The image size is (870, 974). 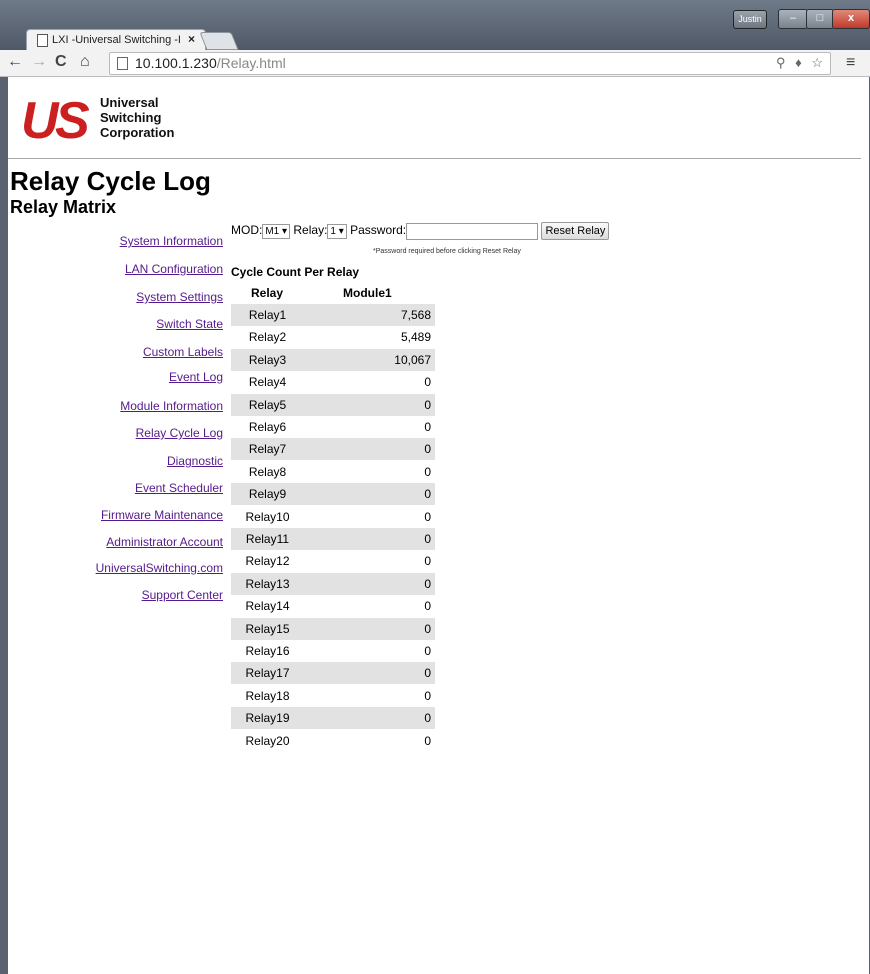 I want to click on nav-link-module-information: Module Information, so click(x=171, y=406).